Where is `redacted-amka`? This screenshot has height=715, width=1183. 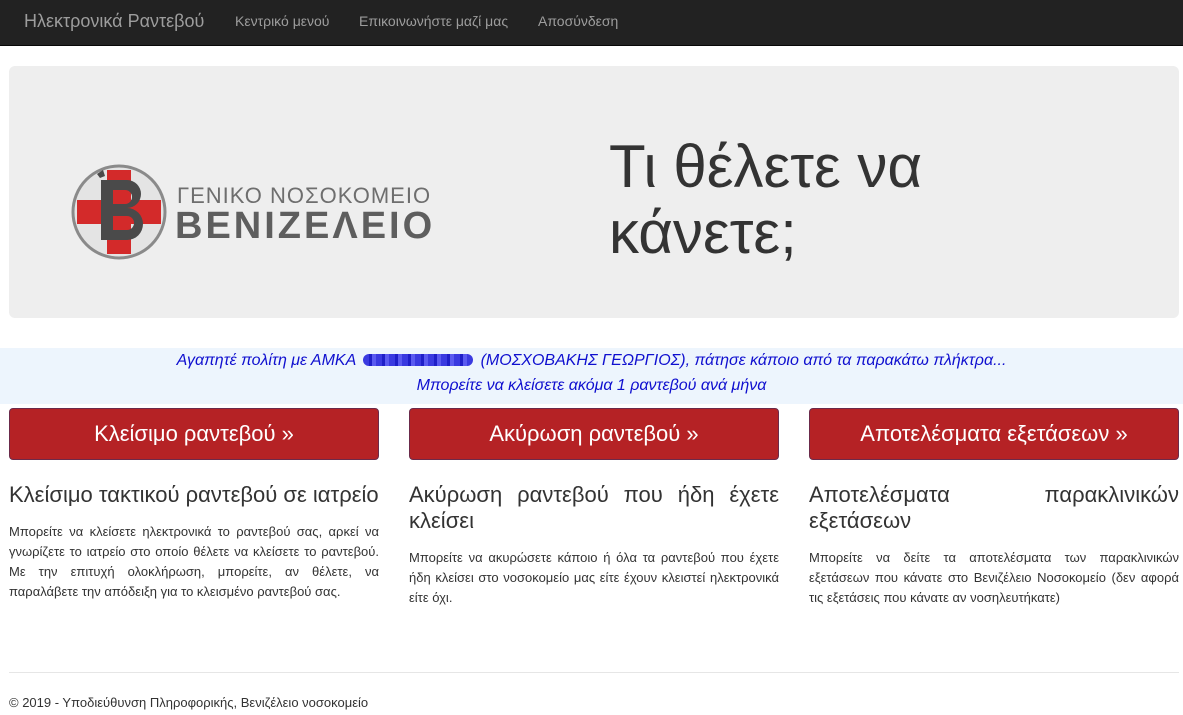 redacted-amka is located at coordinates (418, 360).